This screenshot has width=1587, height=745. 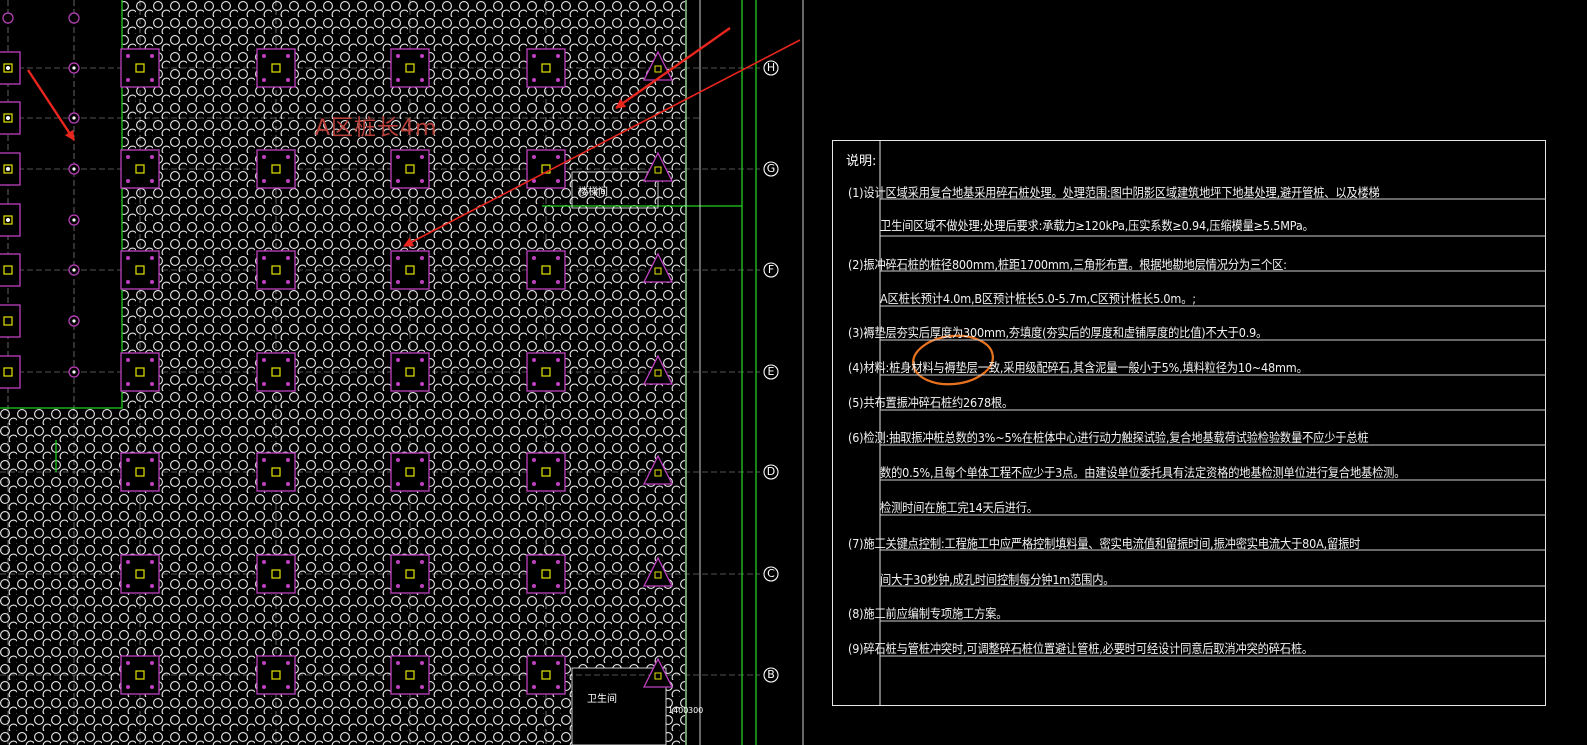 What do you see at coordinates (376, 128) in the screenshot?
I see `zone-label: A区桩长4m` at bounding box center [376, 128].